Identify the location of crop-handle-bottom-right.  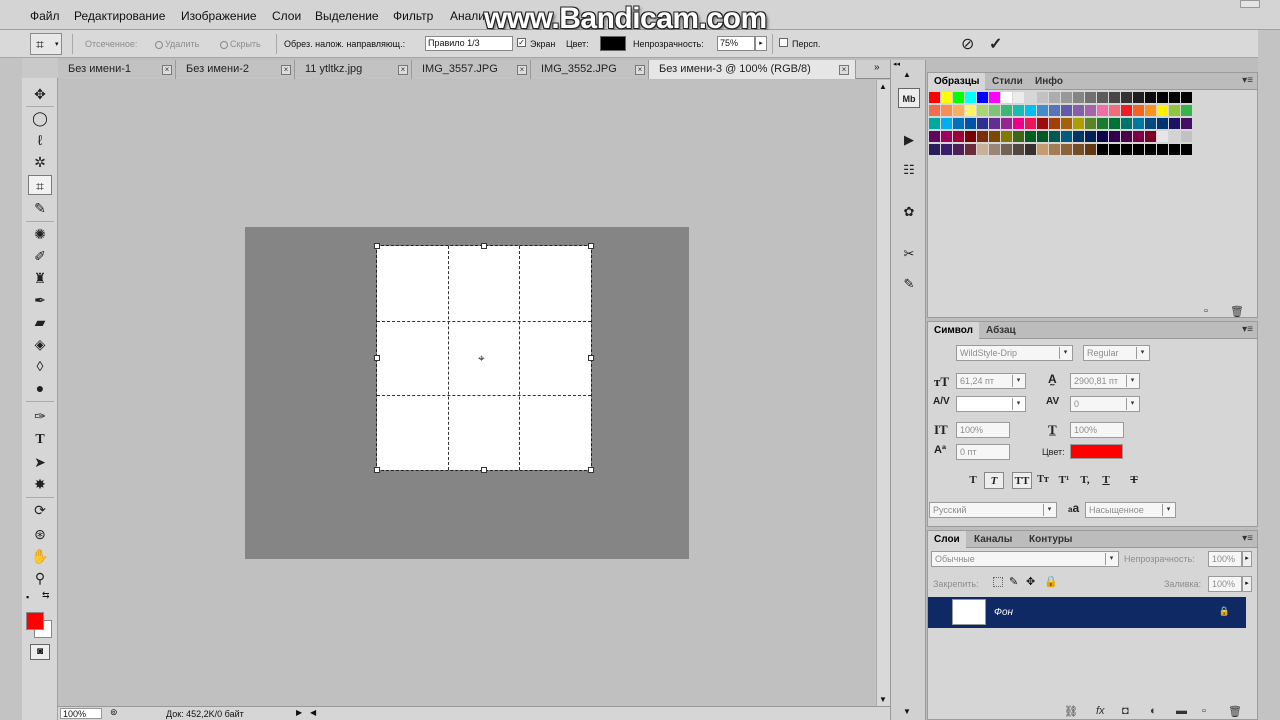
(591, 470).